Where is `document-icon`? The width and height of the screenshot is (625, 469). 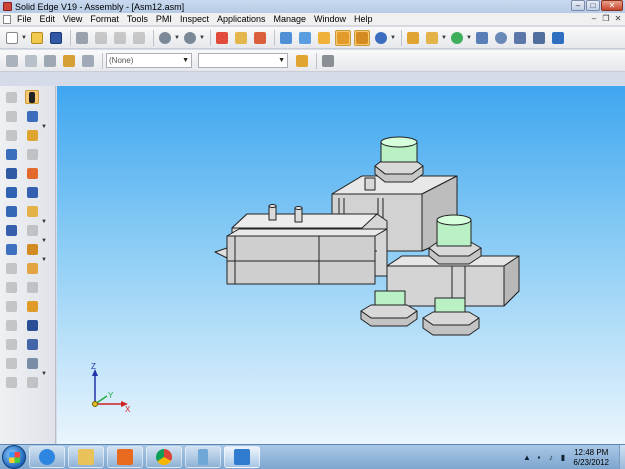
document-icon is located at coordinates (7, 19).